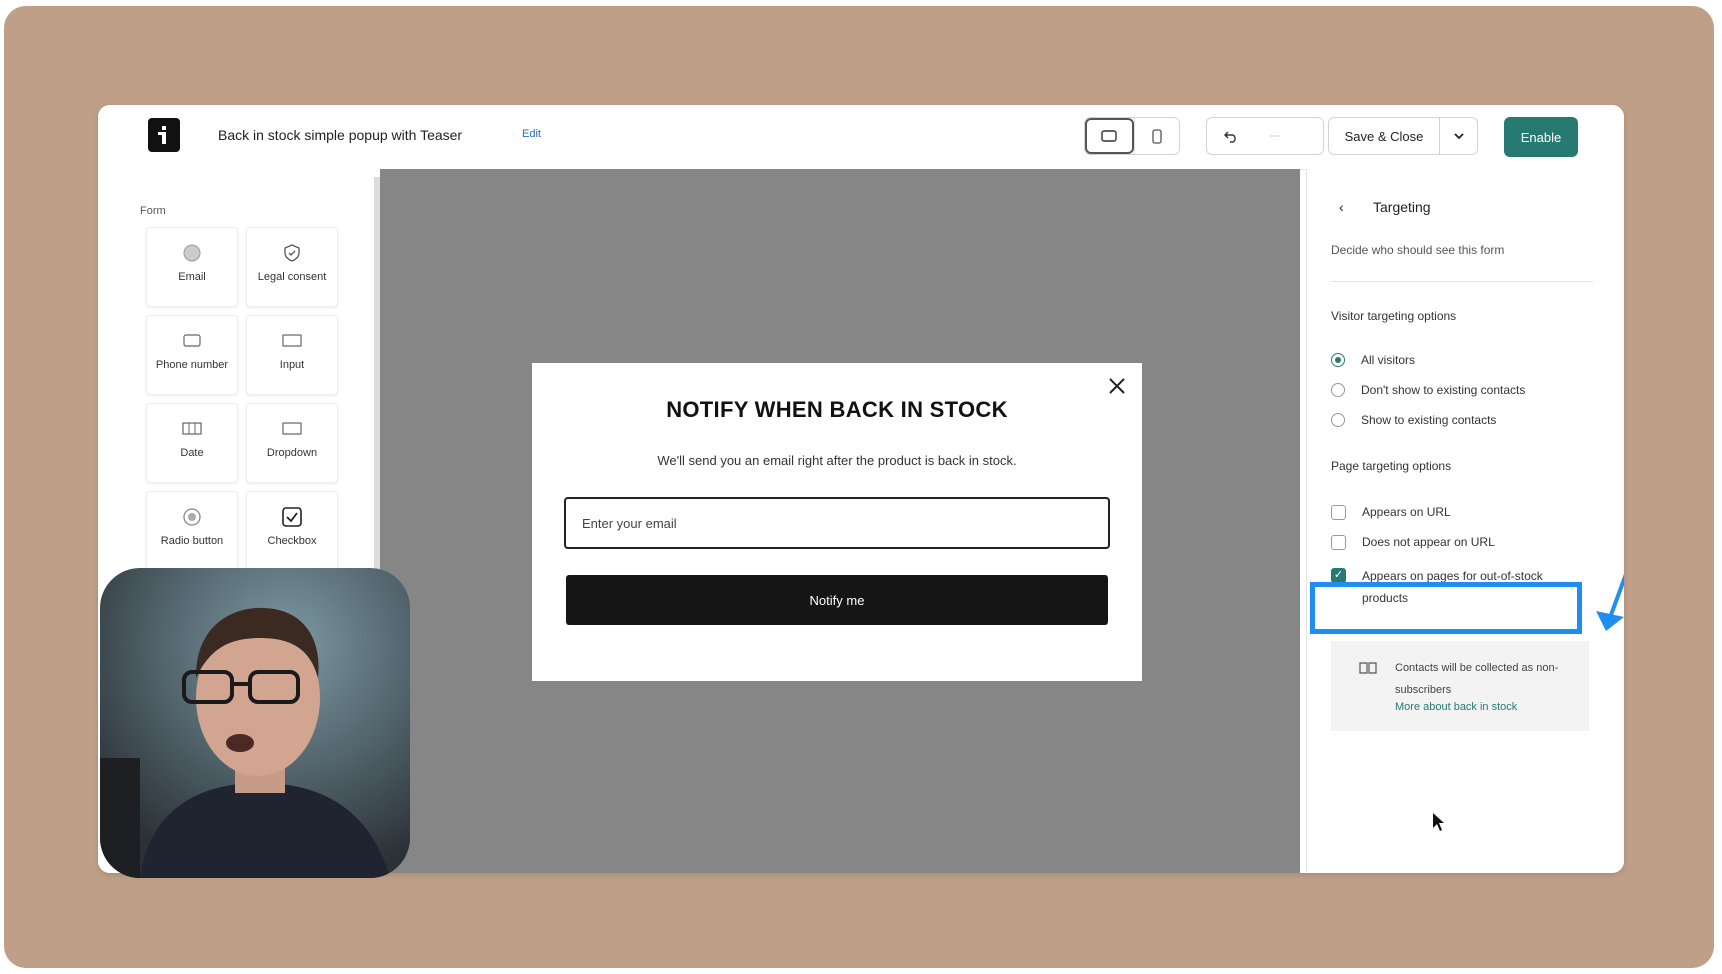 The height and width of the screenshot is (974, 1722). I want to click on panel-description: Decide who should see this form, so click(1418, 250).